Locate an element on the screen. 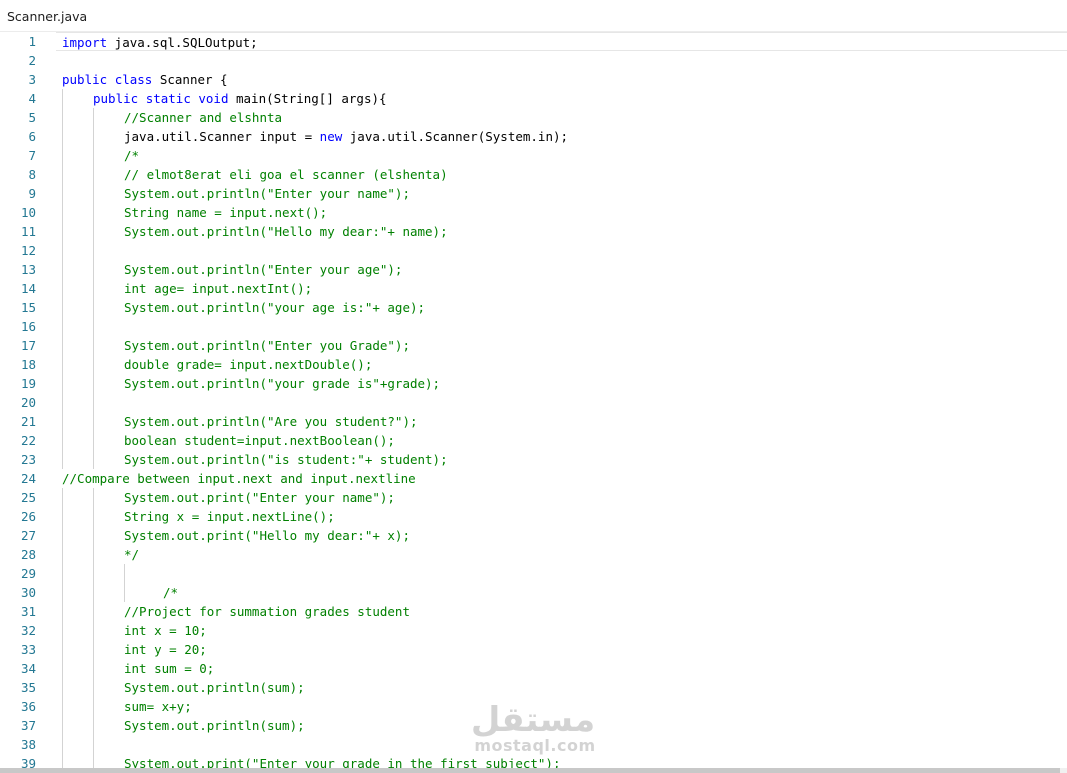 The height and width of the screenshot is (773, 1067). code-line: 29 is located at coordinates (533, 573).